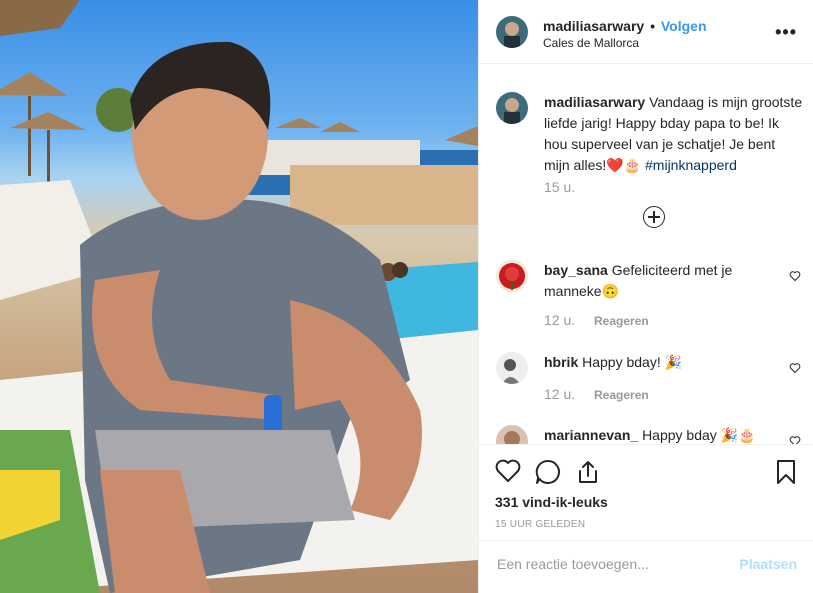  I want to click on post-actions: 331 vind-ik-leuks 15 UUR GELEDEN, so click(646, 492).